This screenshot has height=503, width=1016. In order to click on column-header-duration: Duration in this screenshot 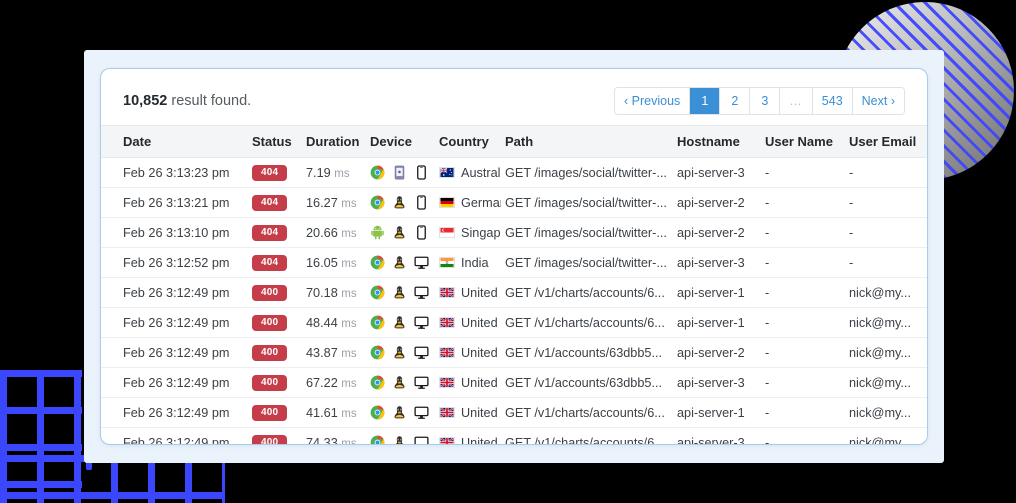, I will do `click(338, 141)`.